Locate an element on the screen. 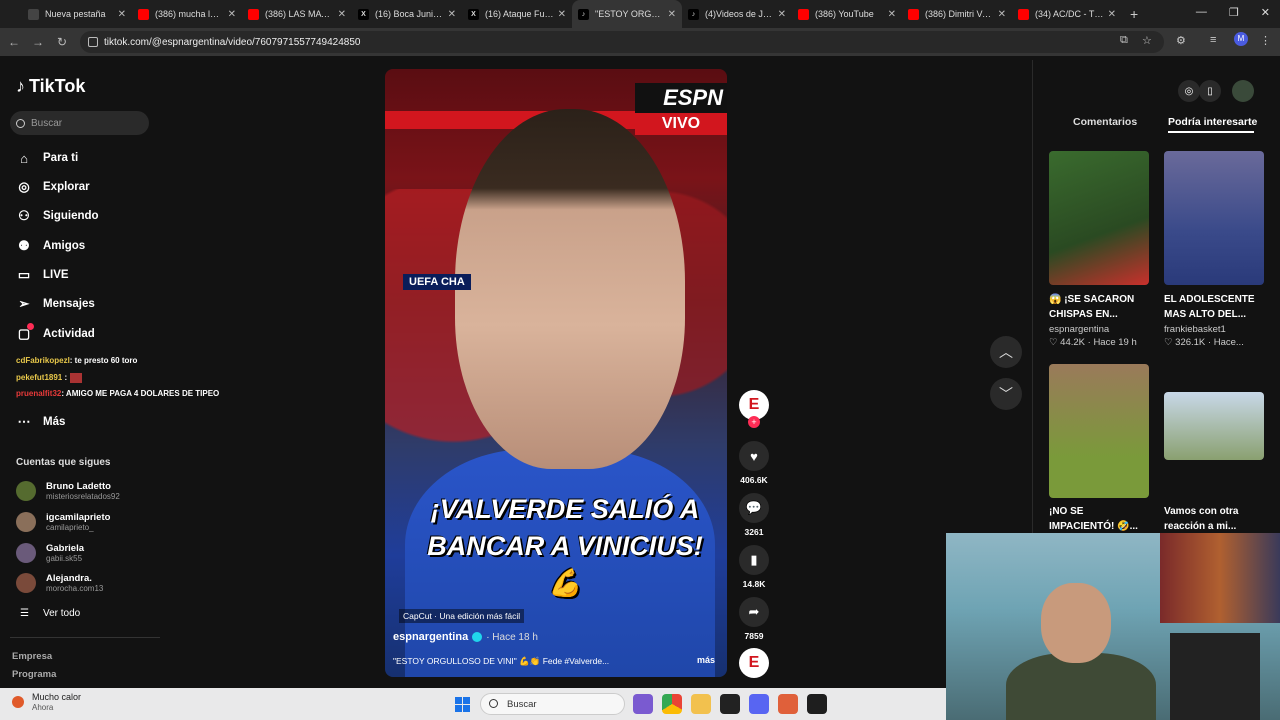 This screenshot has width=1280, height=720. menu-dots-icon: ⋮ is located at coordinates (1265, 40).